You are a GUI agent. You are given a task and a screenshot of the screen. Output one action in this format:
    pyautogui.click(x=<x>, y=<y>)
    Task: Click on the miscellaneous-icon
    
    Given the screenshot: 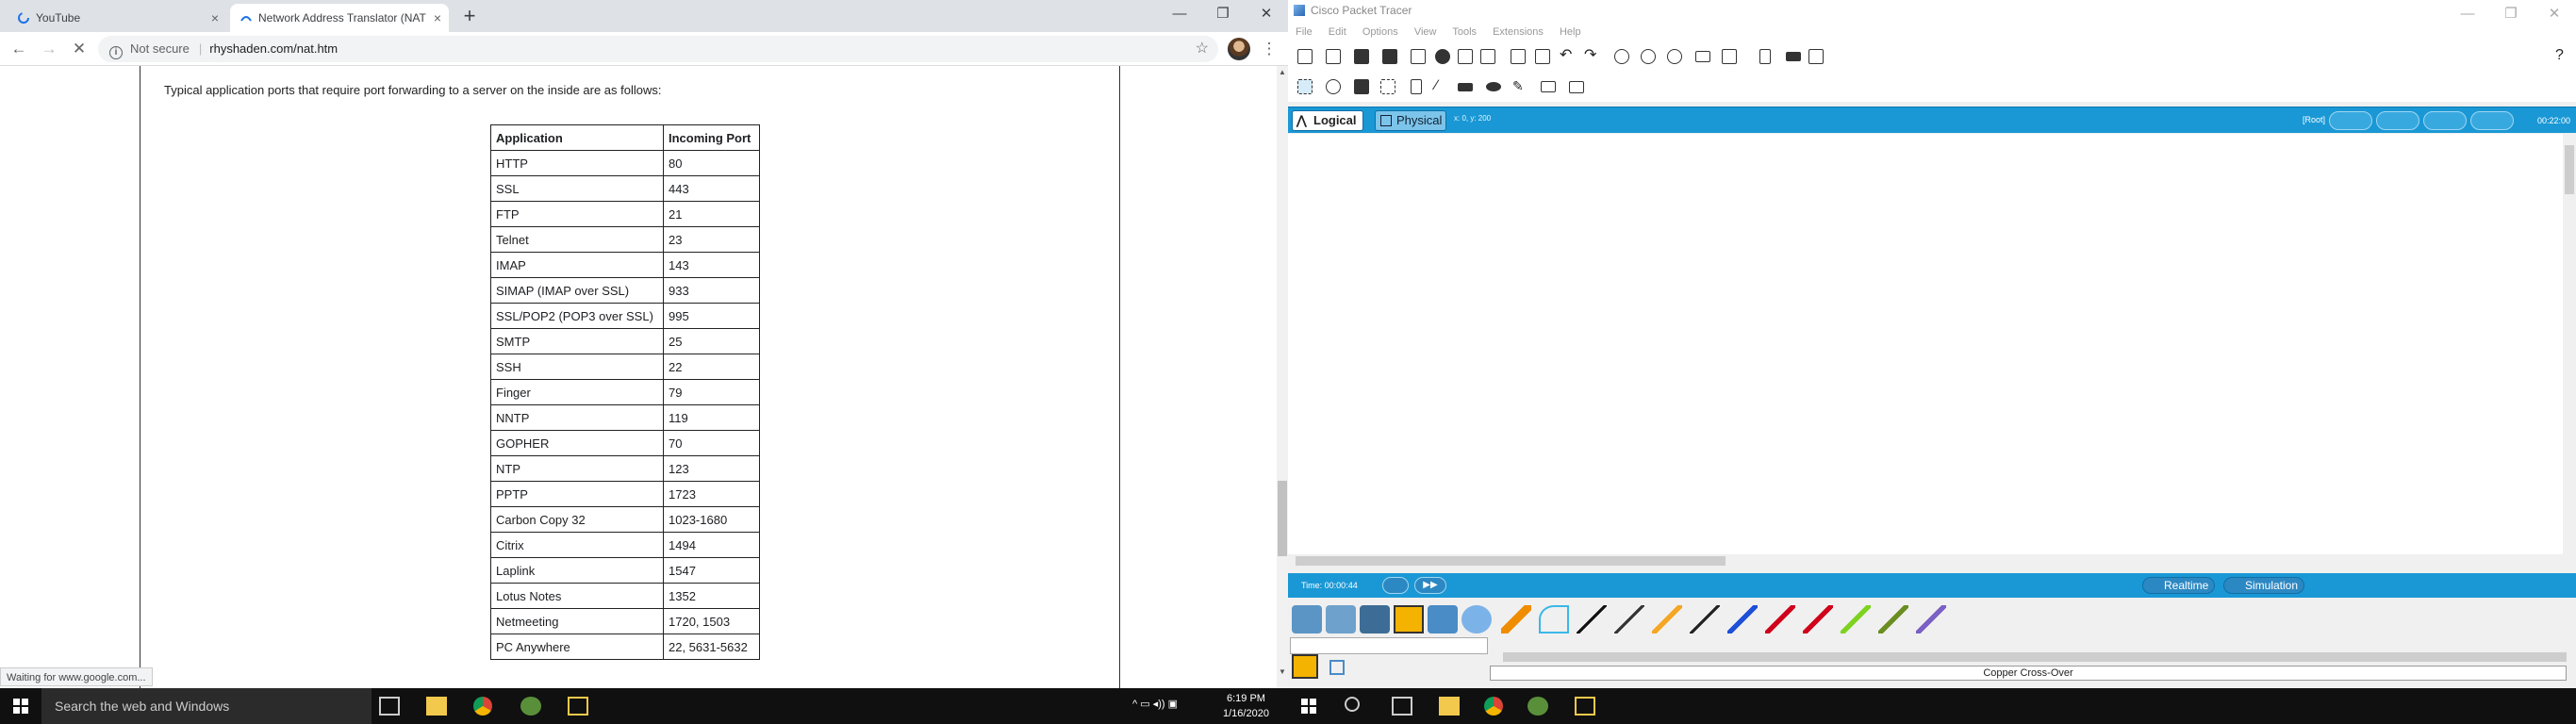 What is the action you would take?
    pyautogui.click(x=1443, y=619)
    